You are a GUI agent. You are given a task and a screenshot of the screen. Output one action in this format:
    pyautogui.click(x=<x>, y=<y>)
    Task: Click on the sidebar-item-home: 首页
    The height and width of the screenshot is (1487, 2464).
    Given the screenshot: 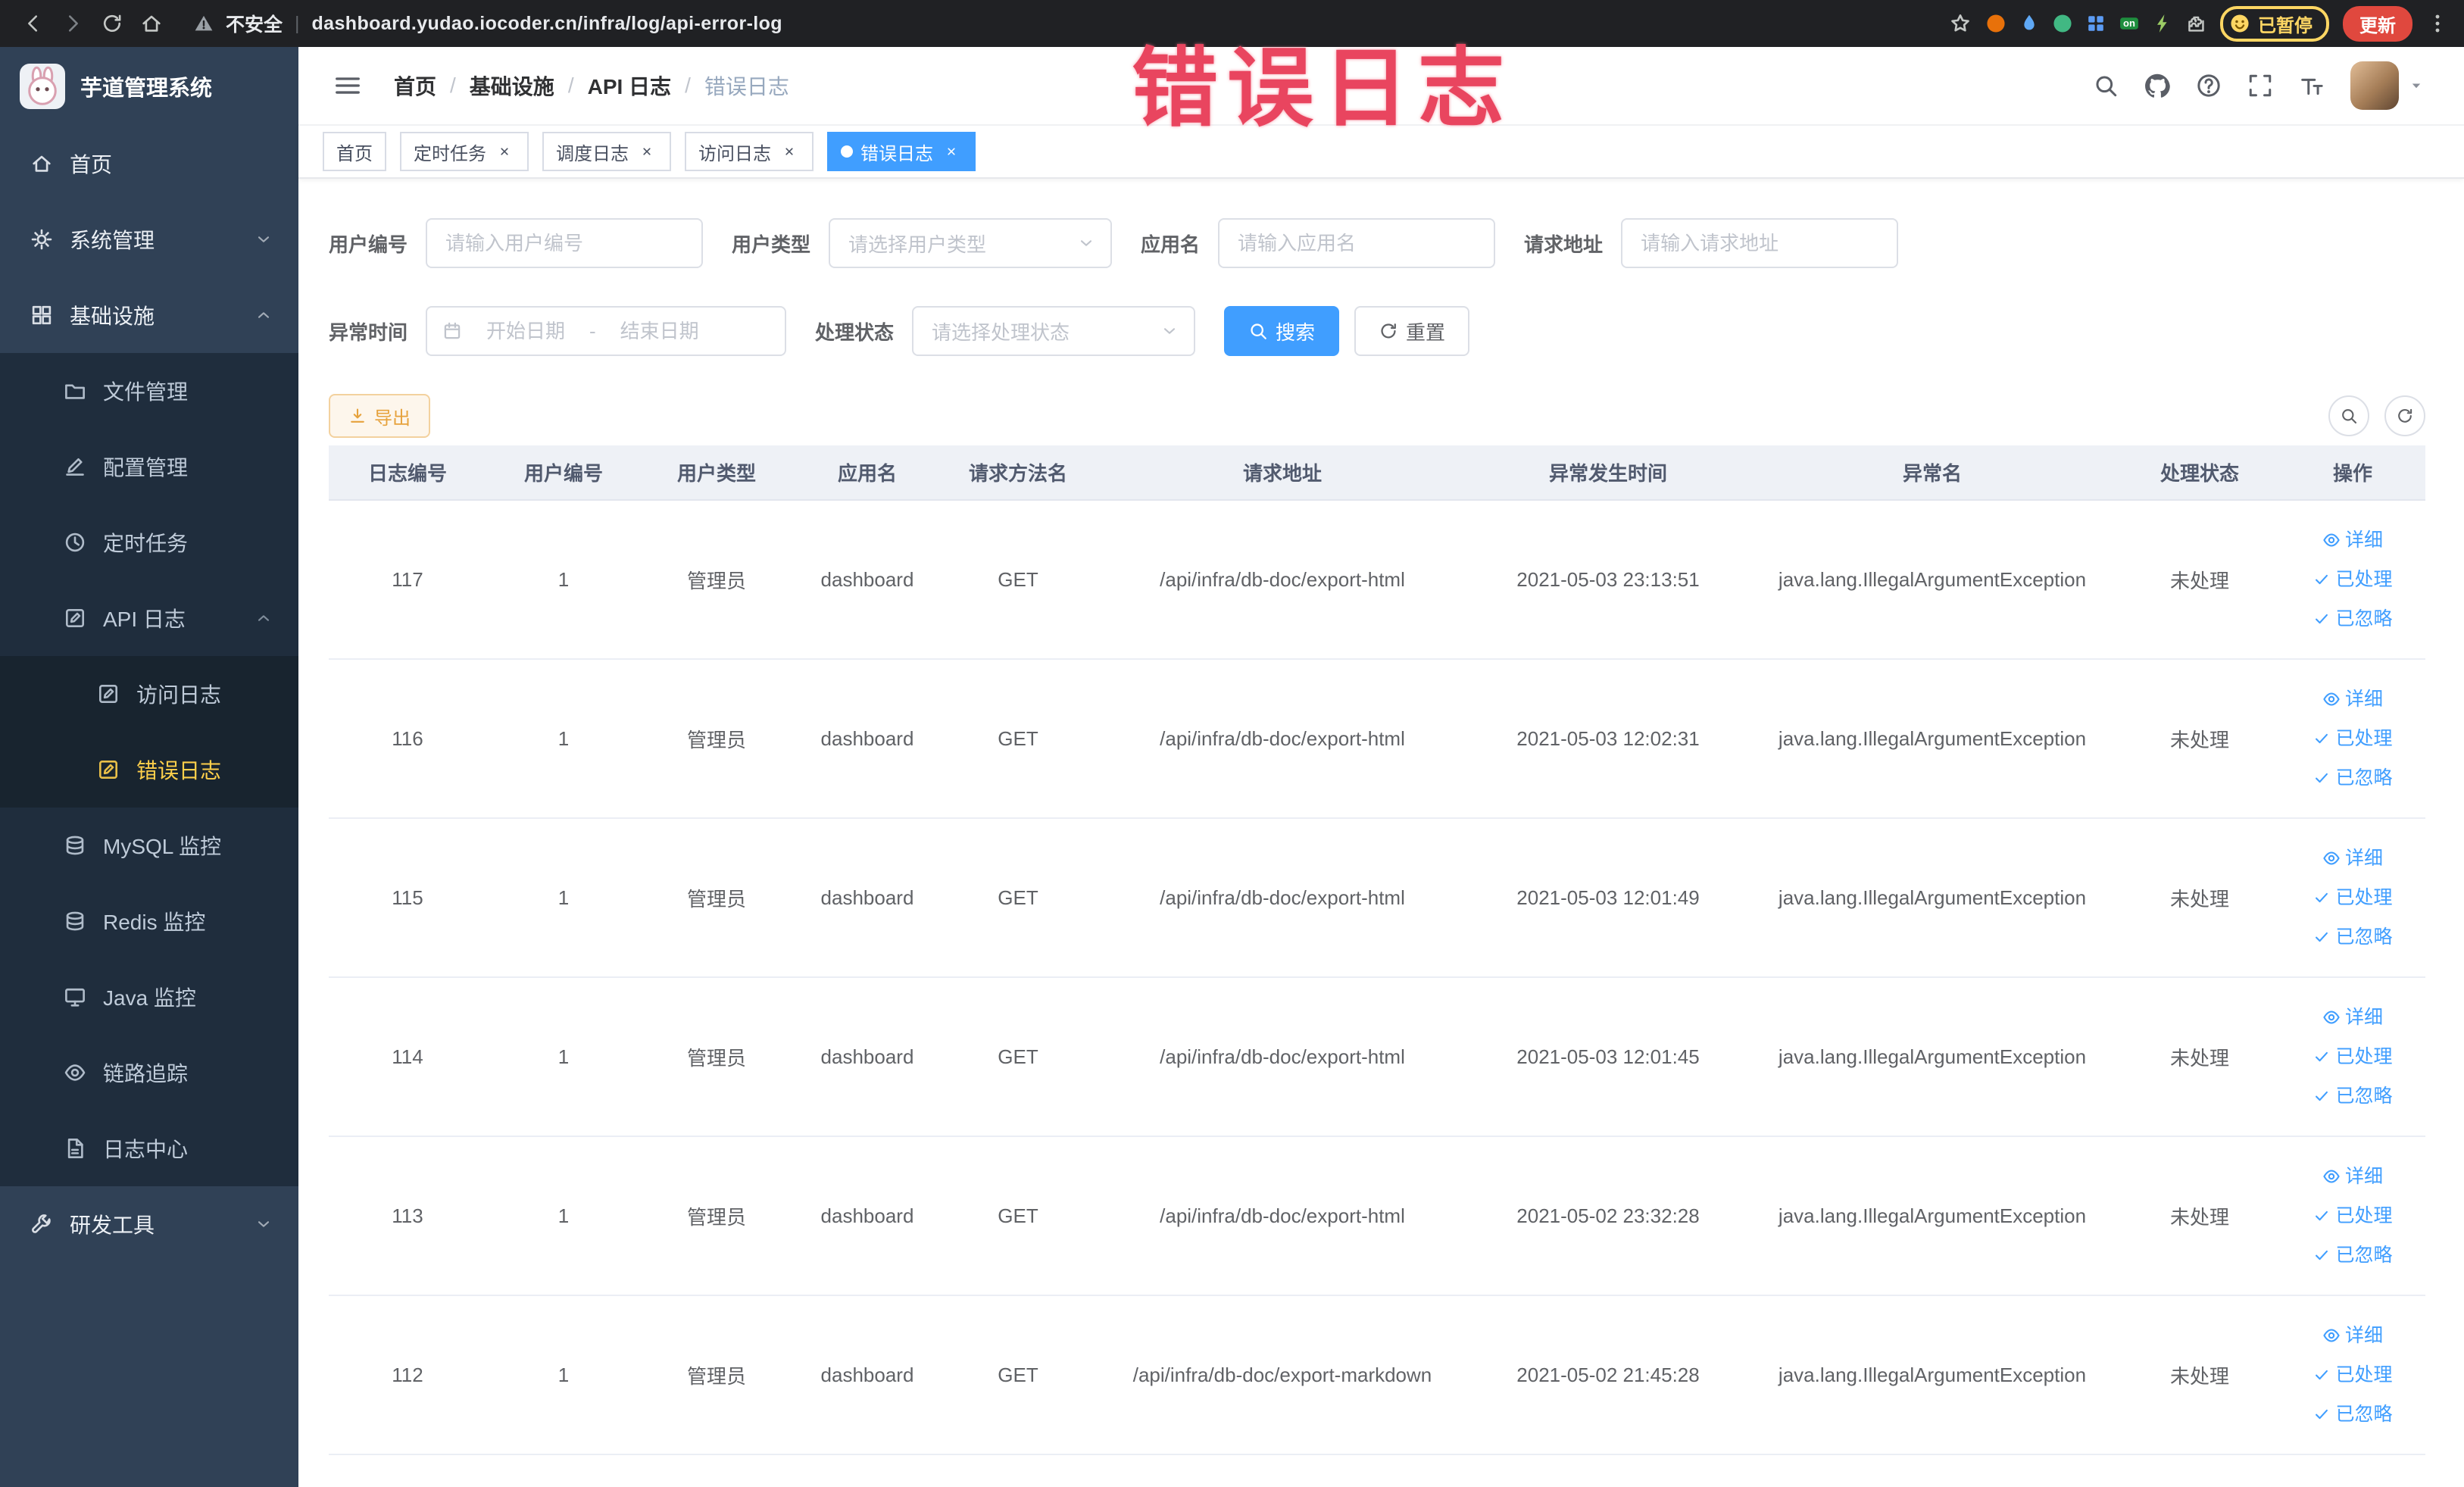 What is the action you would take?
    pyautogui.click(x=149, y=163)
    